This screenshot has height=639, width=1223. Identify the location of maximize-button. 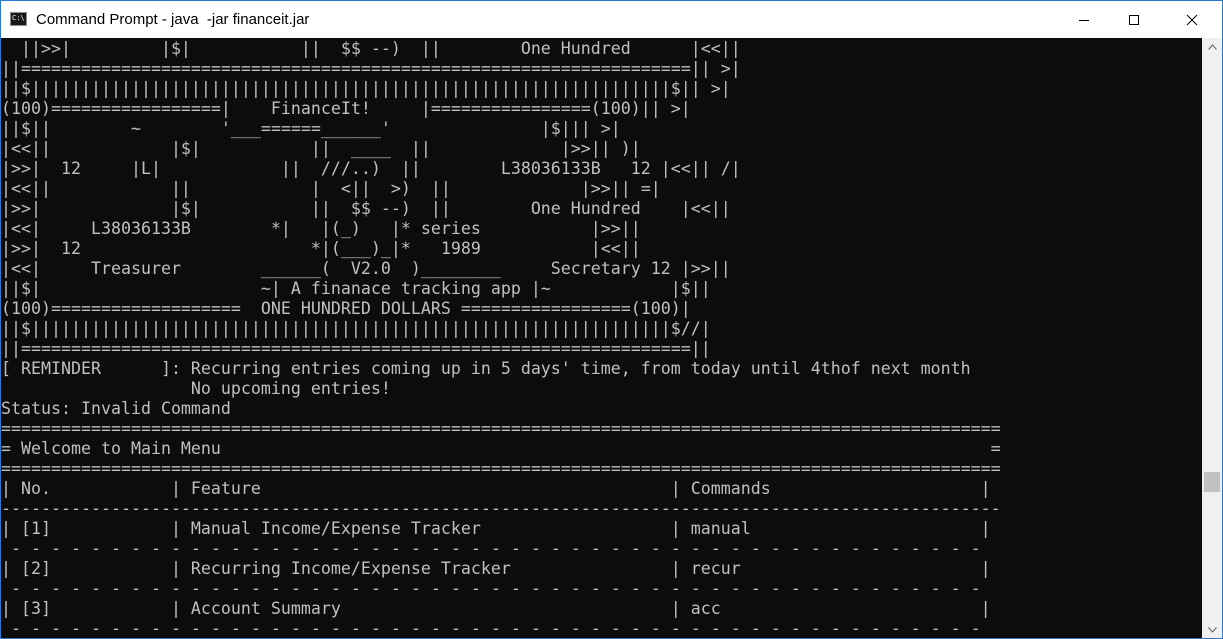
(1134, 19).